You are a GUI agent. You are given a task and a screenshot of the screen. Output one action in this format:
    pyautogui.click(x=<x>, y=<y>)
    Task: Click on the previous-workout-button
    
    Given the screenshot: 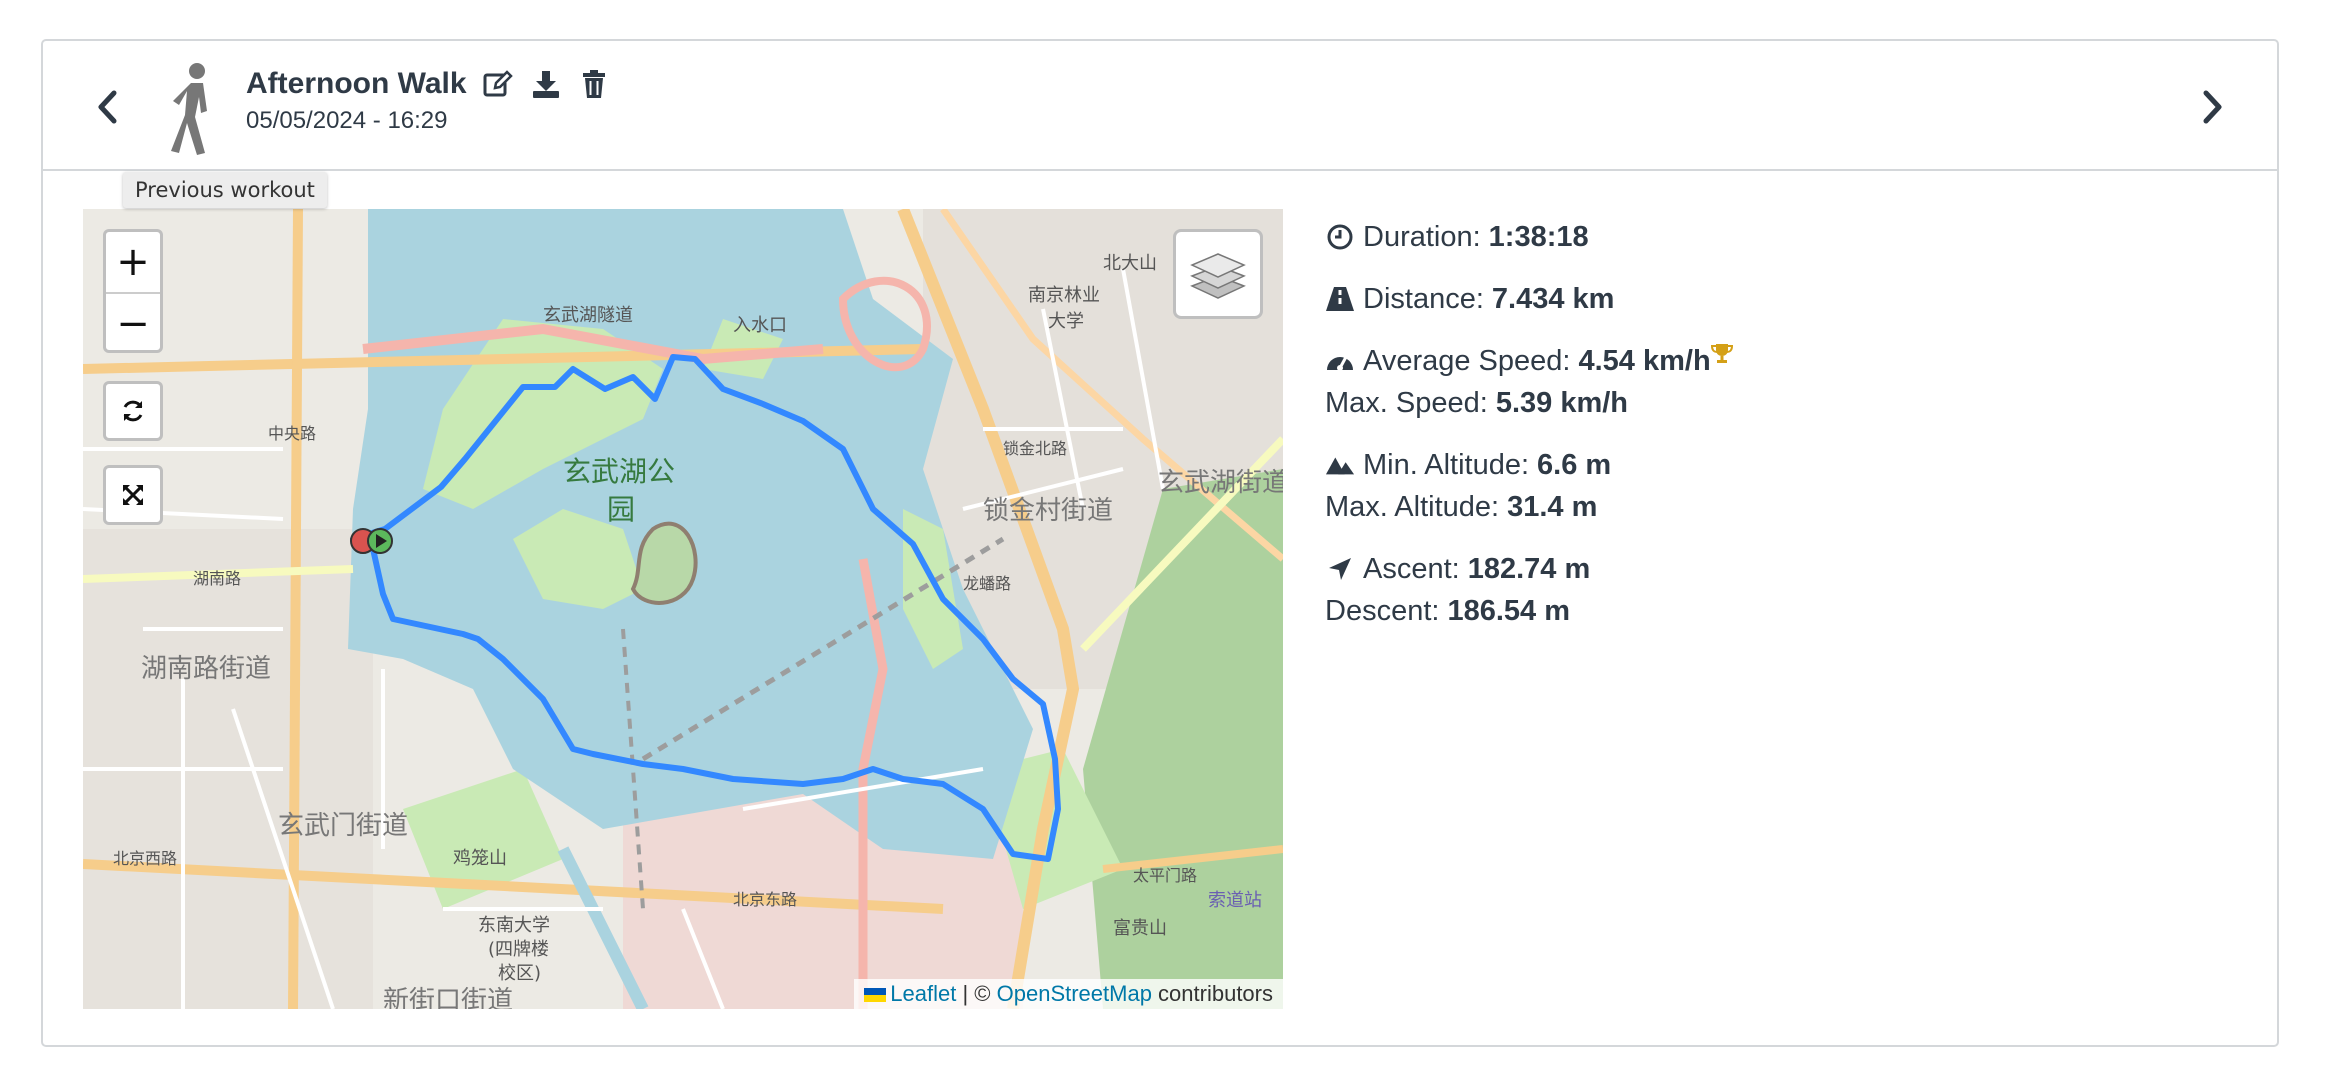 What is the action you would take?
    pyautogui.click(x=107, y=107)
    